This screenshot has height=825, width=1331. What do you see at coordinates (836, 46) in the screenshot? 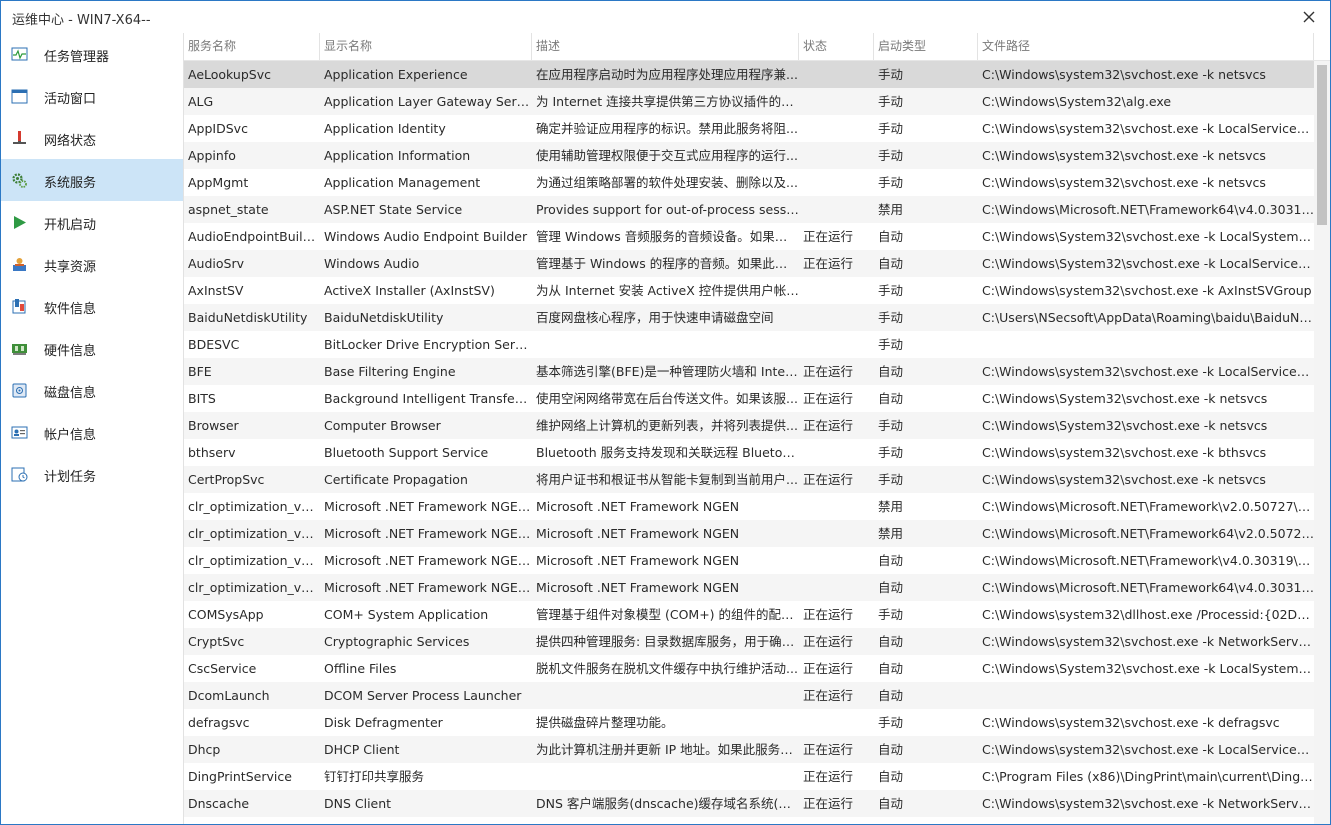
I see `column-header: 状态` at bounding box center [836, 46].